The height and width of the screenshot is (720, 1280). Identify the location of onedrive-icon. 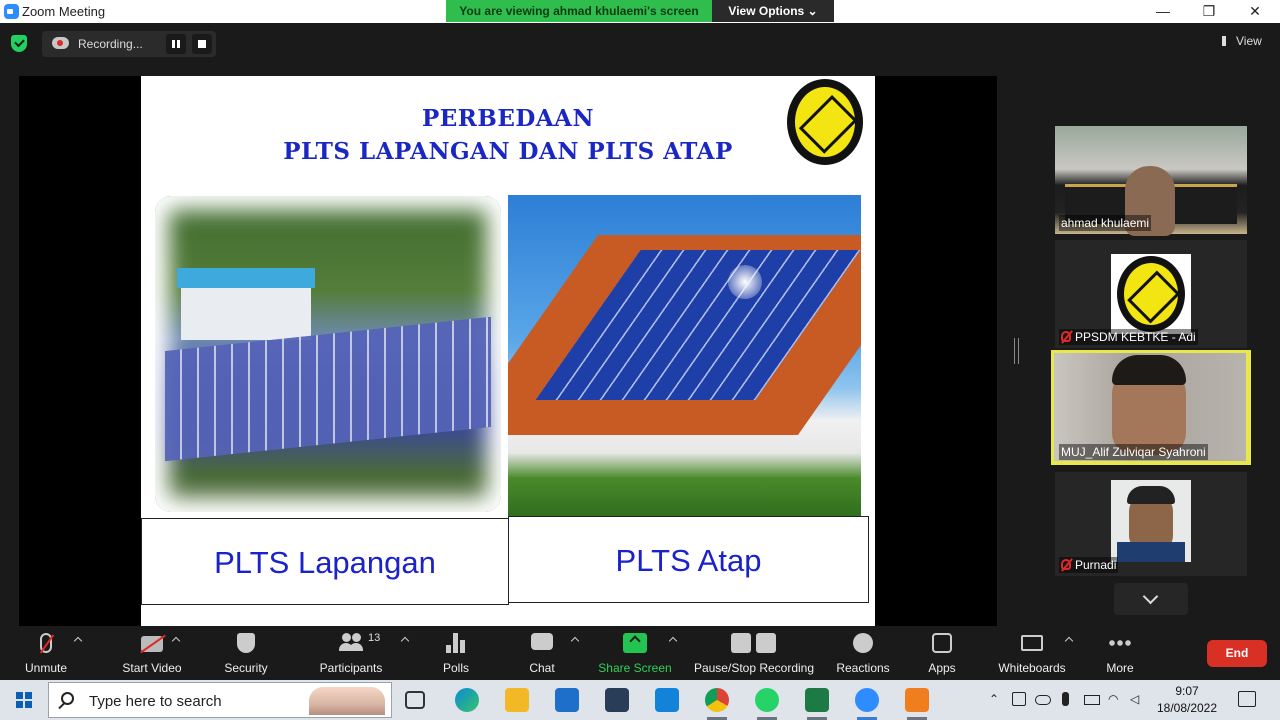
(1043, 700).